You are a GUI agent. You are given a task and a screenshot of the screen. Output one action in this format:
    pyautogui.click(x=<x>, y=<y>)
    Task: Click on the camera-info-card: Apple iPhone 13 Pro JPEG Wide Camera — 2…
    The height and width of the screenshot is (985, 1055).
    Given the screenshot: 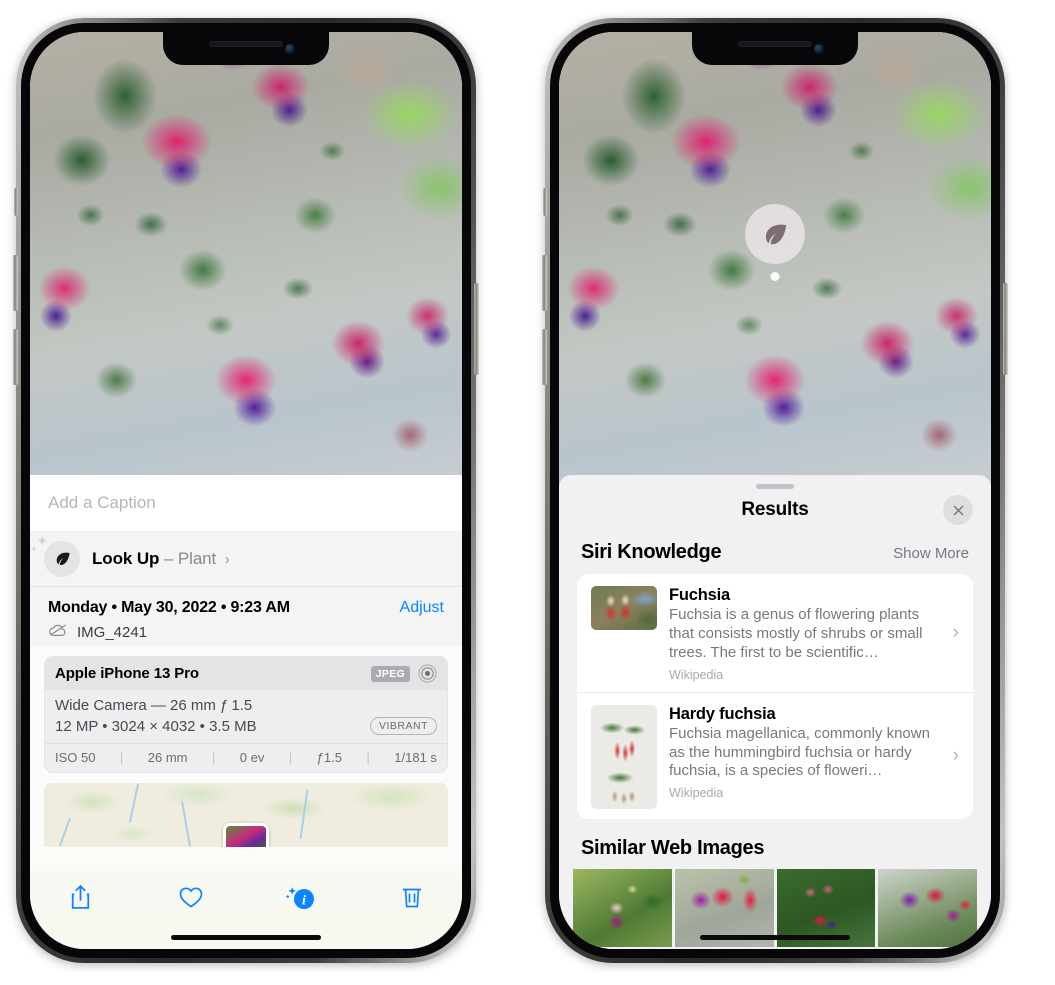 What is the action you would take?
    pyautogui.click(x=246, y=714)
    